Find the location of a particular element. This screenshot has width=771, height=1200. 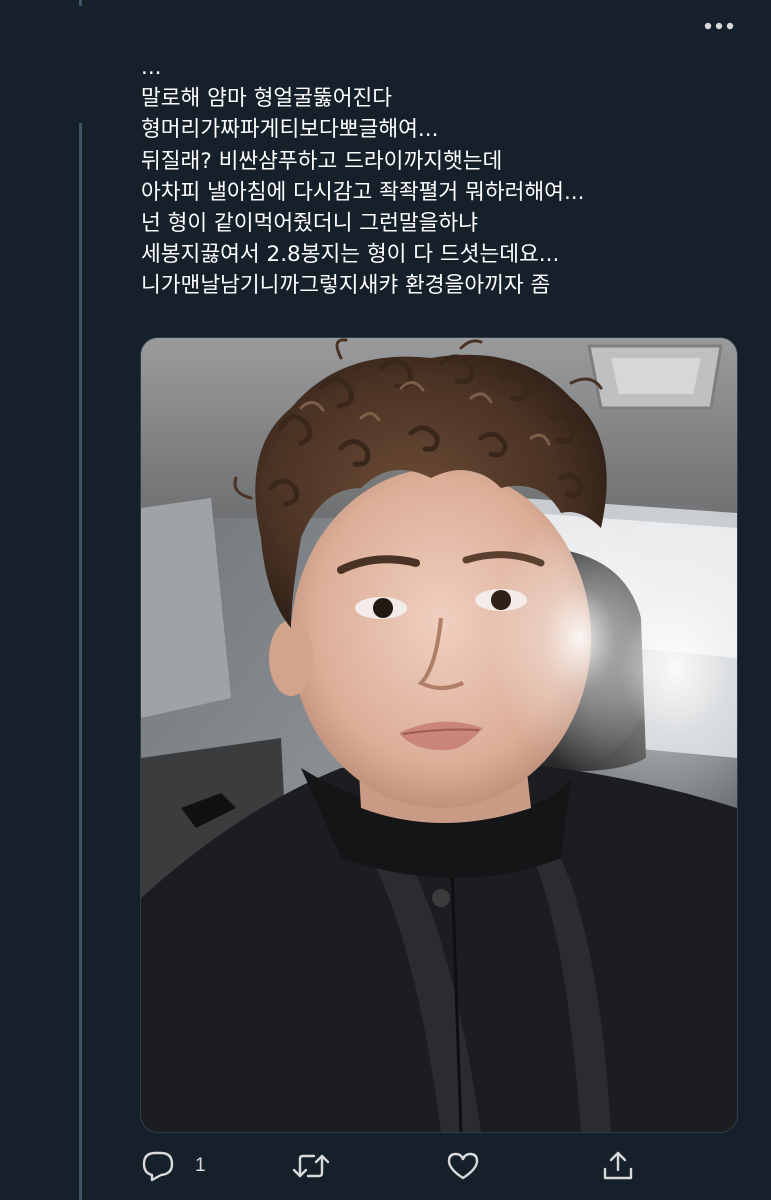

reply-icon is located at coordinates (158, 1166).